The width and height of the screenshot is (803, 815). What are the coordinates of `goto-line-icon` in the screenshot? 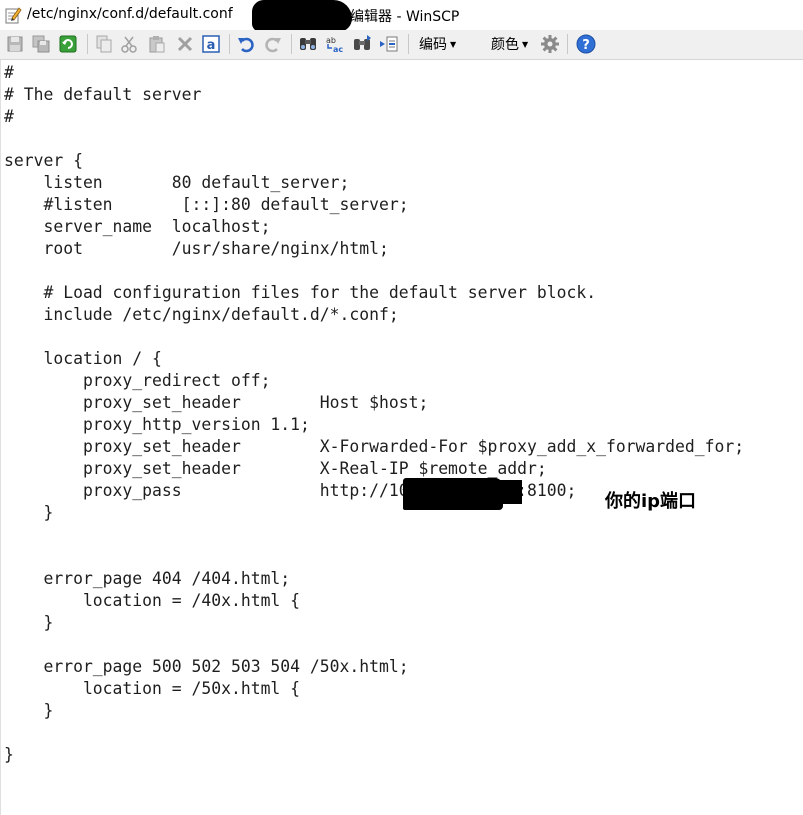 It's located at (389, 44).